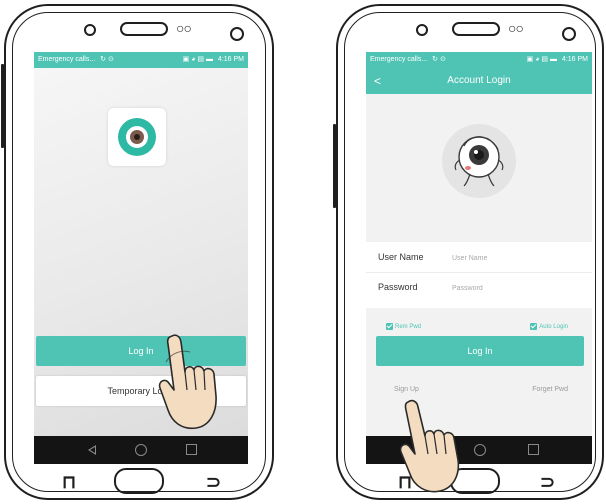  What do you see at coordinates (92, 450) in the screenshot?
I see `nav-back-icon` at bounding box center [92, 450].